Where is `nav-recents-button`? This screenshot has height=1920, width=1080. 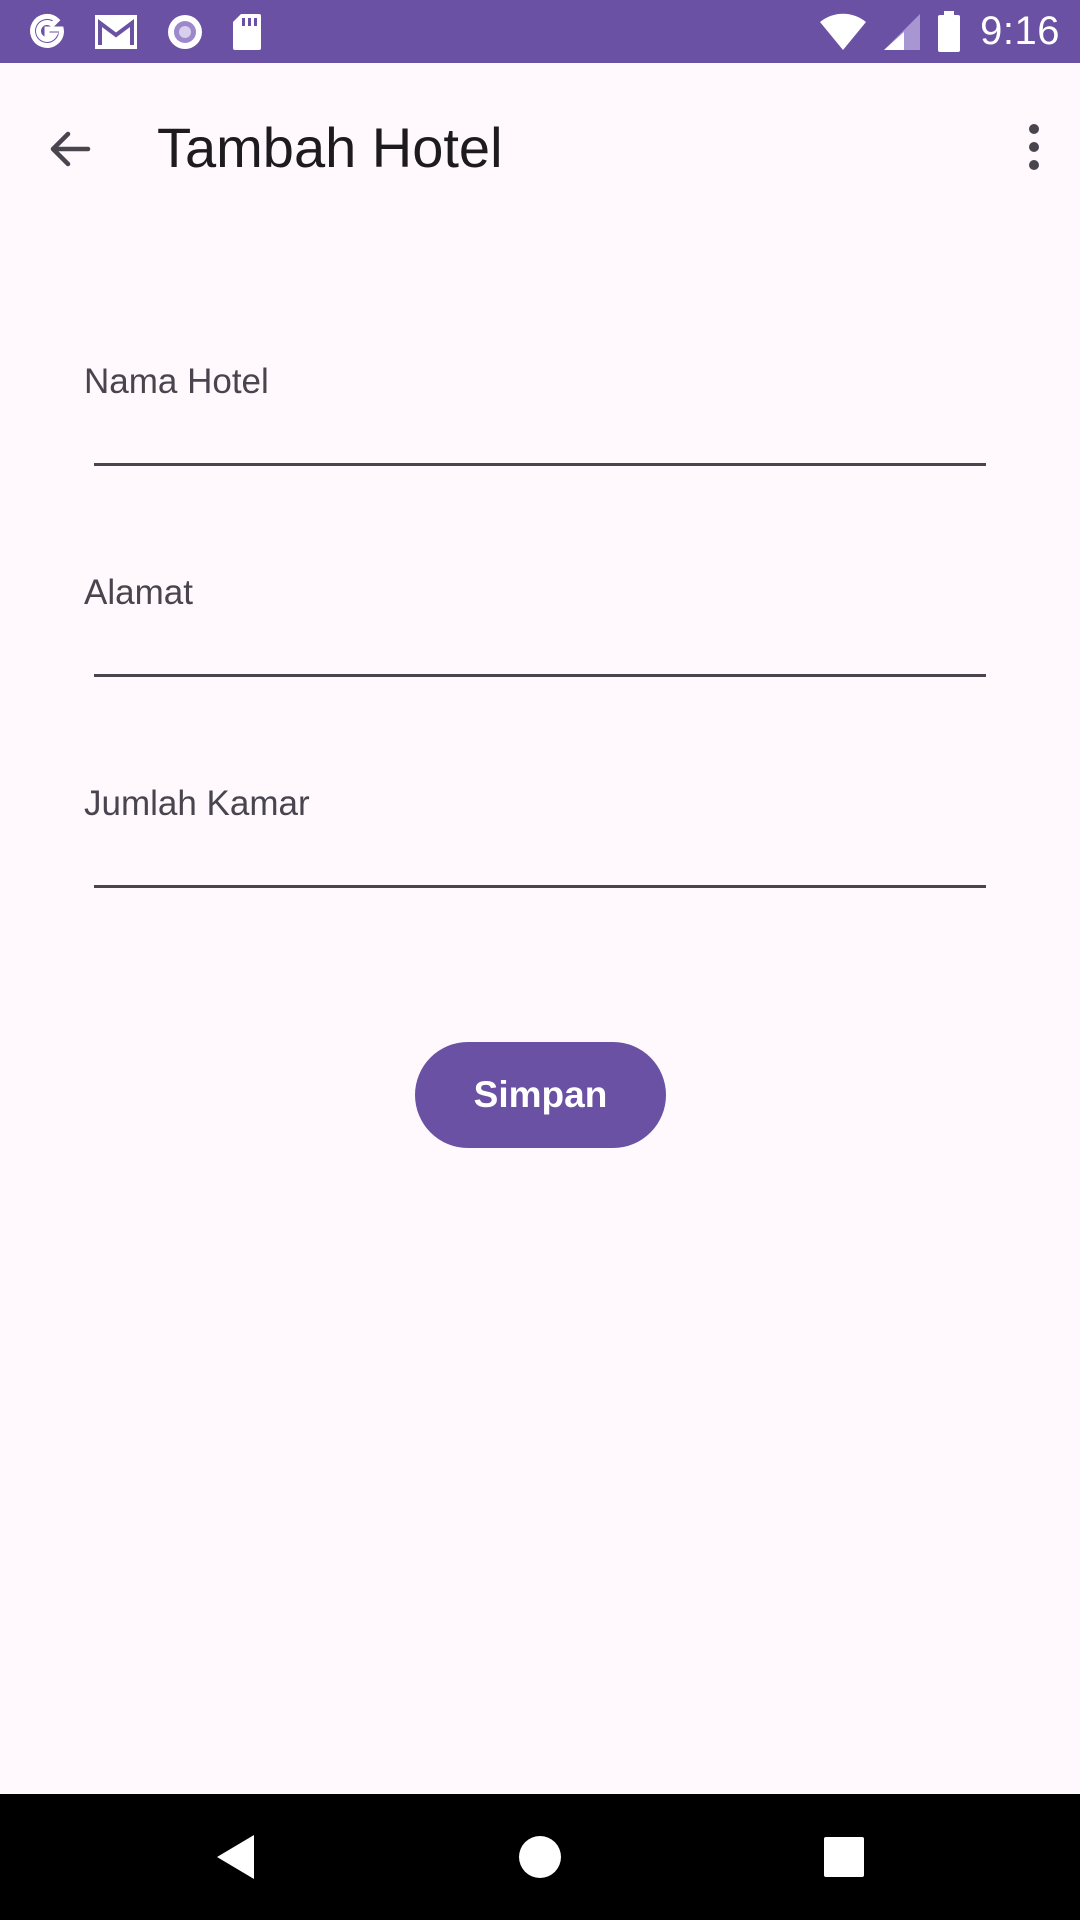
nav-recents-button is located at coordinates (844, 1857).